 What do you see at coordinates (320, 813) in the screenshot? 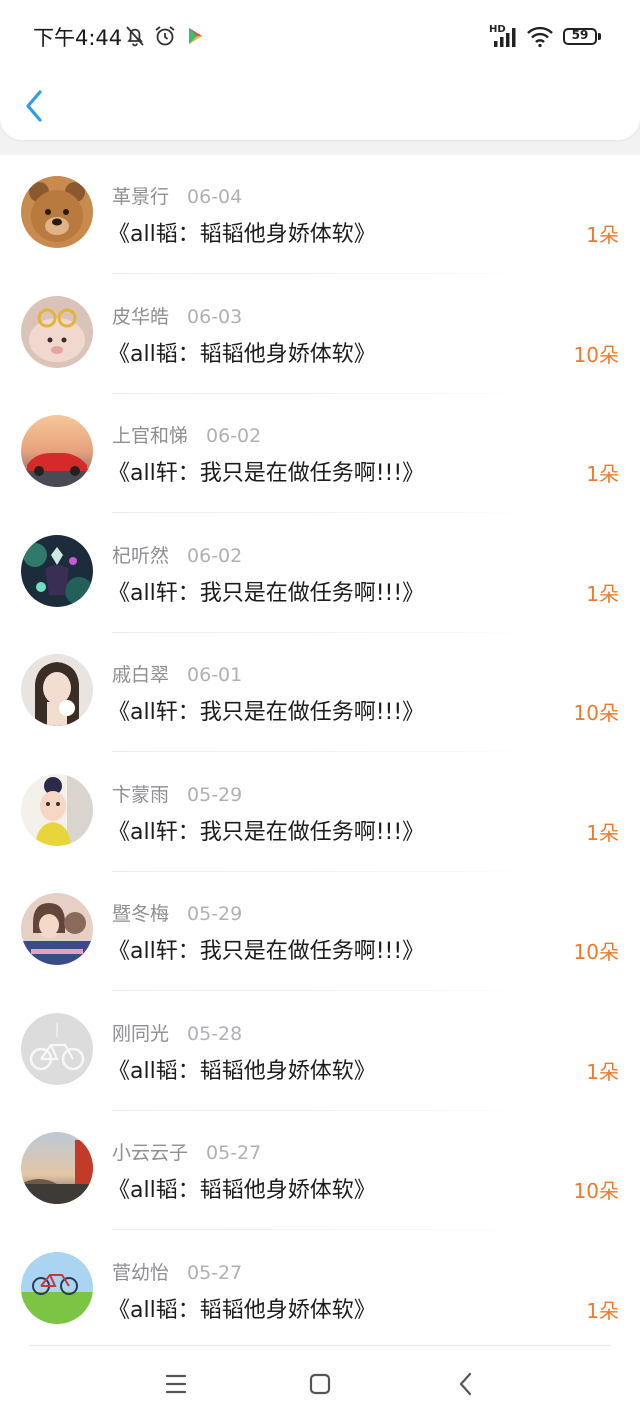
I see `list-item: 卞蒙雨 05-29 《all轩：我只是在做任务啊!!!》 1朵` at bounding box center [320, 813].